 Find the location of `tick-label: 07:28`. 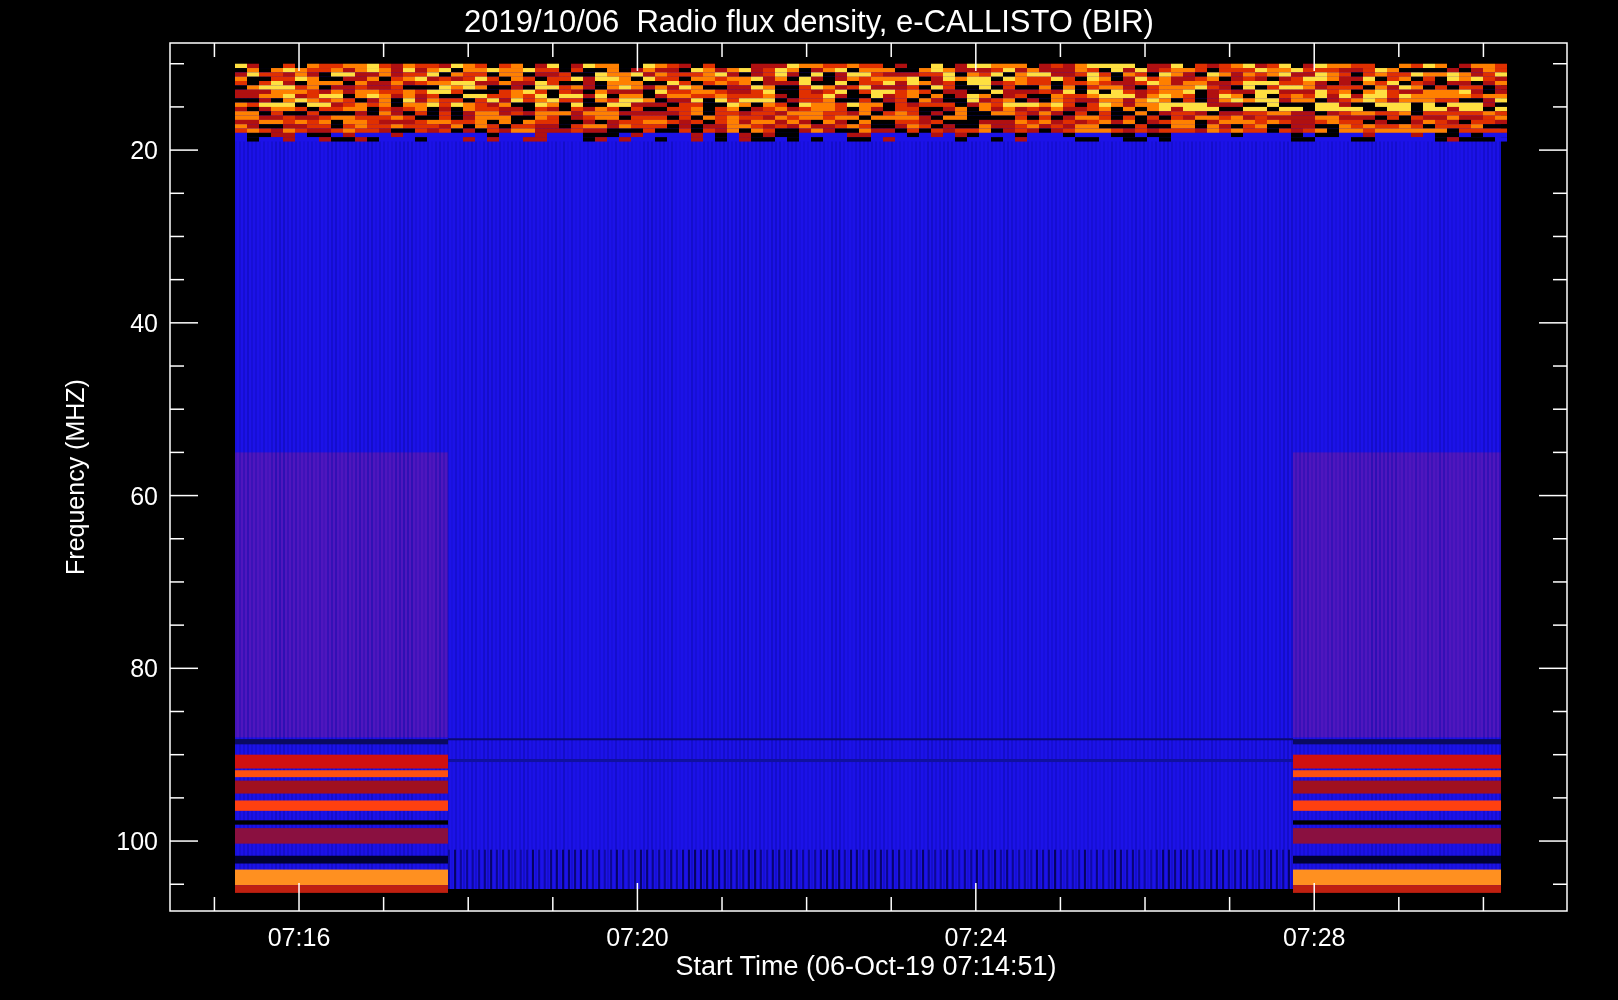

tick-label: 07:28 is located at coordinates (1314, 937).